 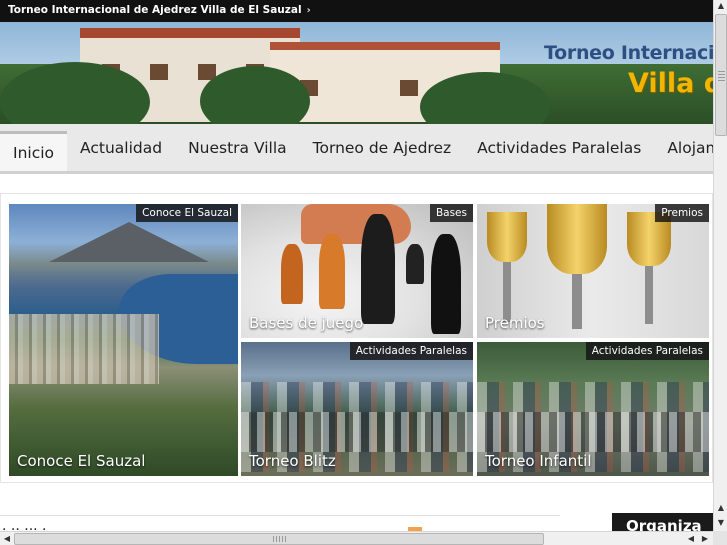 What do you see at coordinates (621, 73) in the screenshot?
I see `banner-logo-text: Torneo Internacior Villa de` at bounding box center [621, 73].